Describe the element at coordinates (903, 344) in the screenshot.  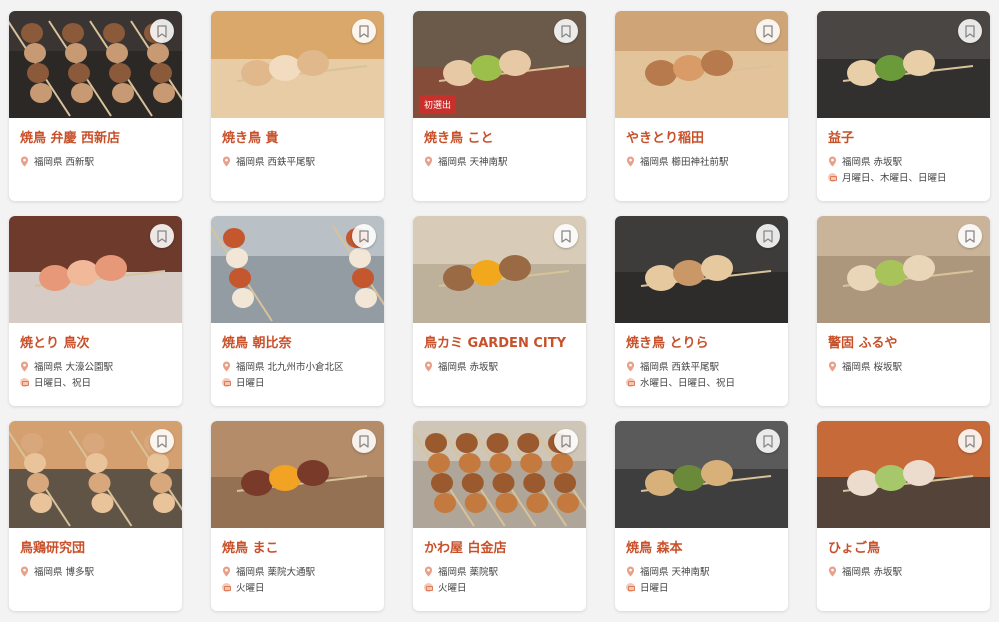
I see `shop-name: 警固 ふるや` at that location.